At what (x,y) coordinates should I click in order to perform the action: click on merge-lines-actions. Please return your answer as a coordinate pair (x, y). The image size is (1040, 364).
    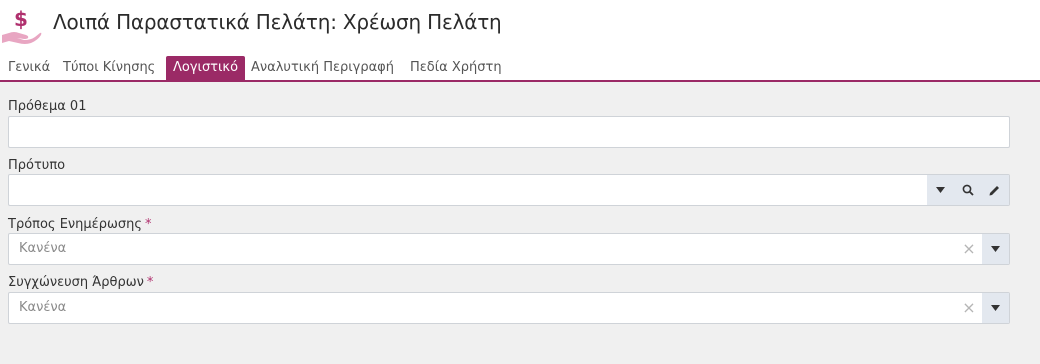
    Looking at the image, I should click on (995, 308).